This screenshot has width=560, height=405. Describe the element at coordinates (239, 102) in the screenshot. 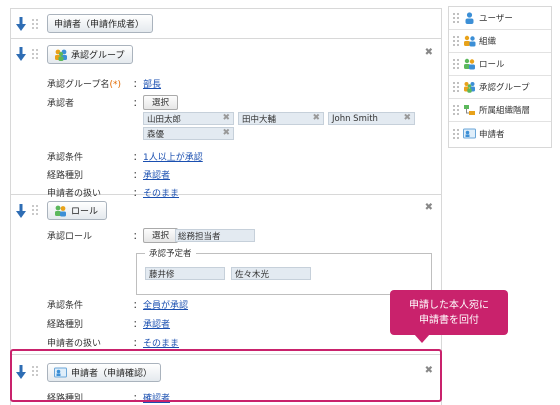

I see `approvers-row: 承認者 ： 選択` at that location.